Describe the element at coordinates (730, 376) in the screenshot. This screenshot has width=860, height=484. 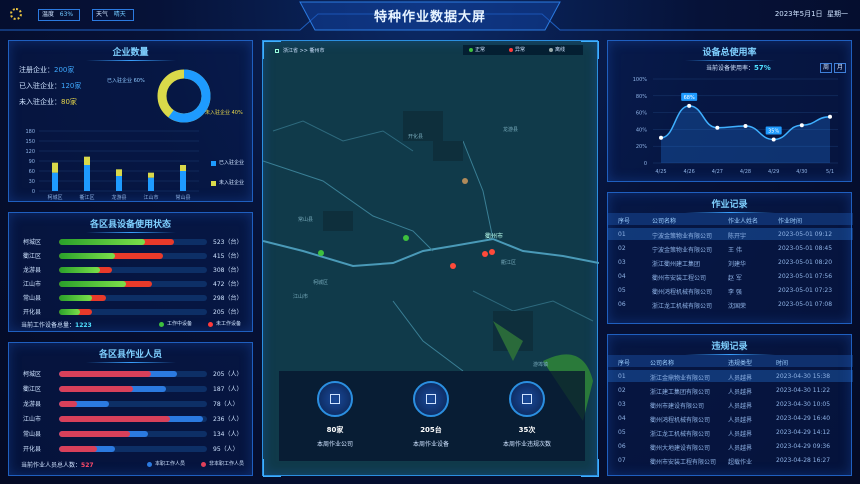
I see `table-row: 01 浙江金鼎物业有限公司 人员越界 2023-04-30 15:38` at that location.